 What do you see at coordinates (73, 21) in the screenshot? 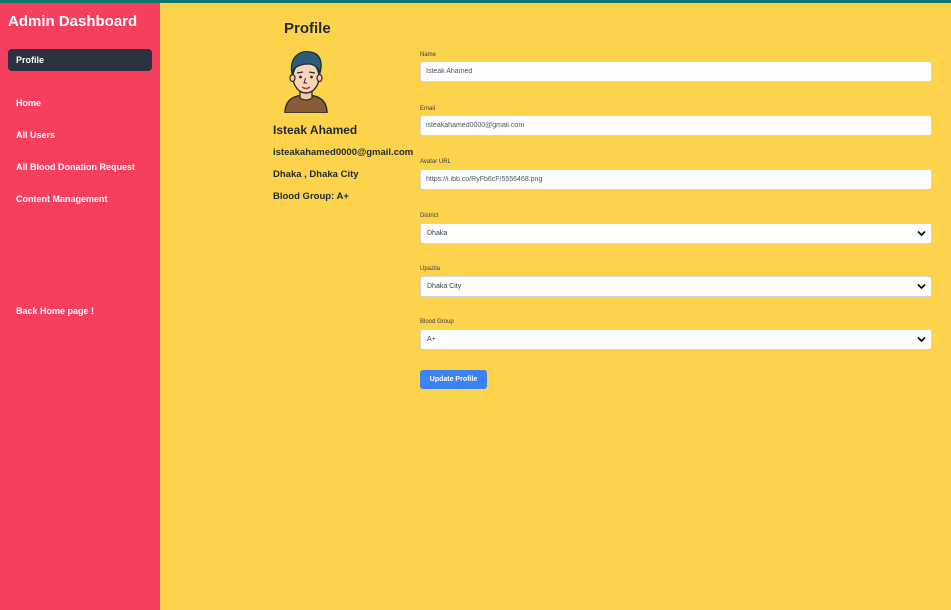
I see `dashboard-title: Admin Dashboard` at bounding box center [73, 21].